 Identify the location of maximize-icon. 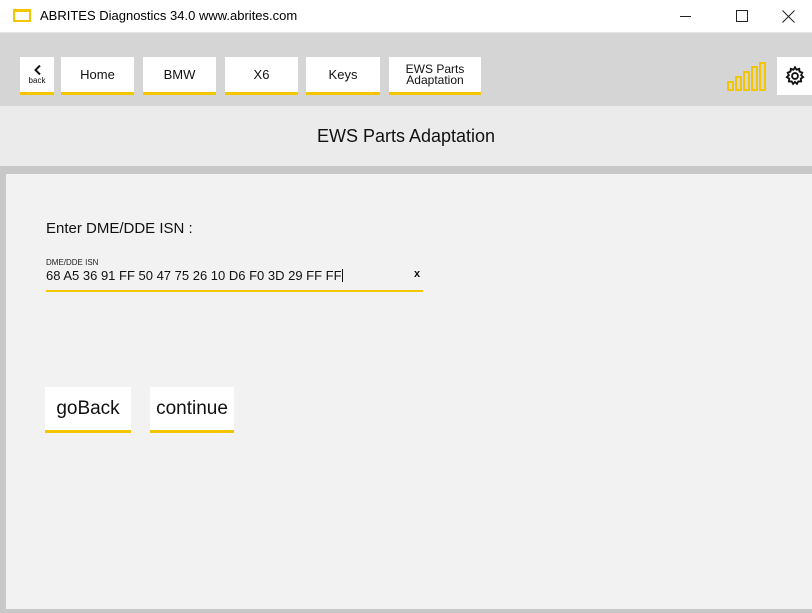
(742, 16).